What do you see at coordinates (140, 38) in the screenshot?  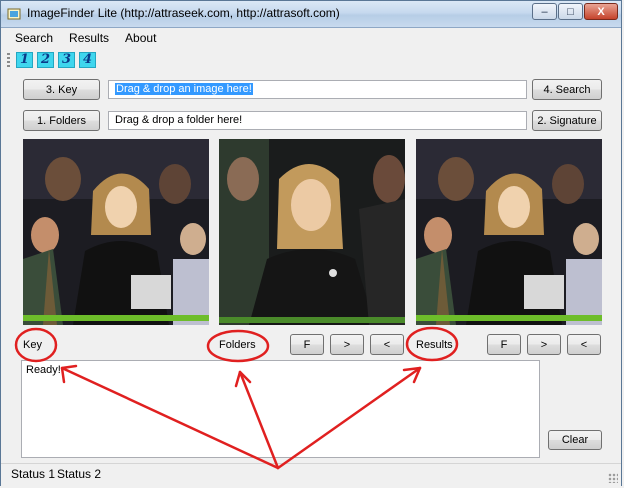 I see `menu-about: About` at bounding box center [140, 38].